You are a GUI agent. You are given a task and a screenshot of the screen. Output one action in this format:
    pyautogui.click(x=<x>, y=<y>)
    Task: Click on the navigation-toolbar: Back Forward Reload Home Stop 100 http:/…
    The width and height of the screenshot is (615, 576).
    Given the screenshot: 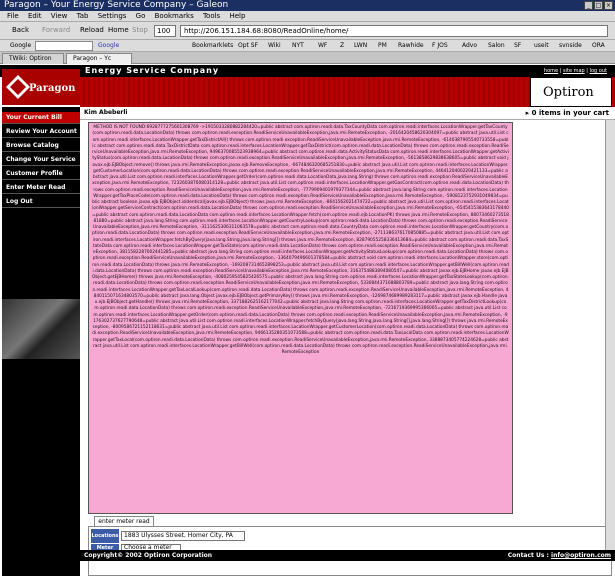 What is the action you would take?
    pyautogui.click(x=307, y=31)
    